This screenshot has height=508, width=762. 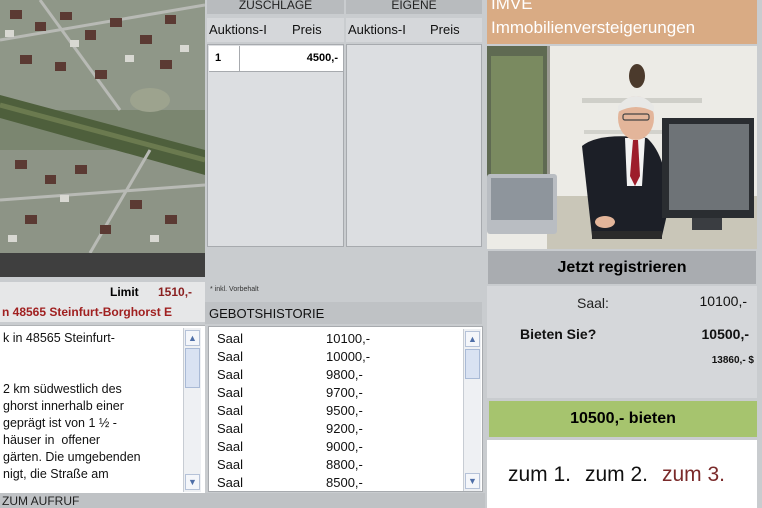 What do you see at coordinates (124, 292) in the screenshot?
I see `limit-label: Limit` at bounding box center [124, 292].